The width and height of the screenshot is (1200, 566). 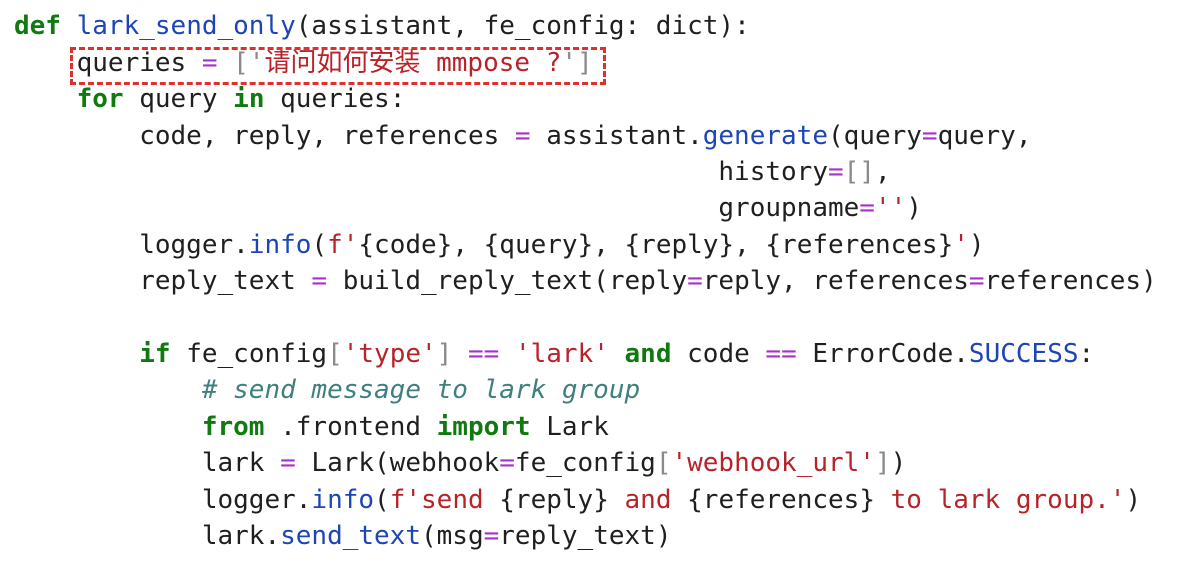 I want to click on code-token: build_reply_text(reply, so click(x=507, y=281).